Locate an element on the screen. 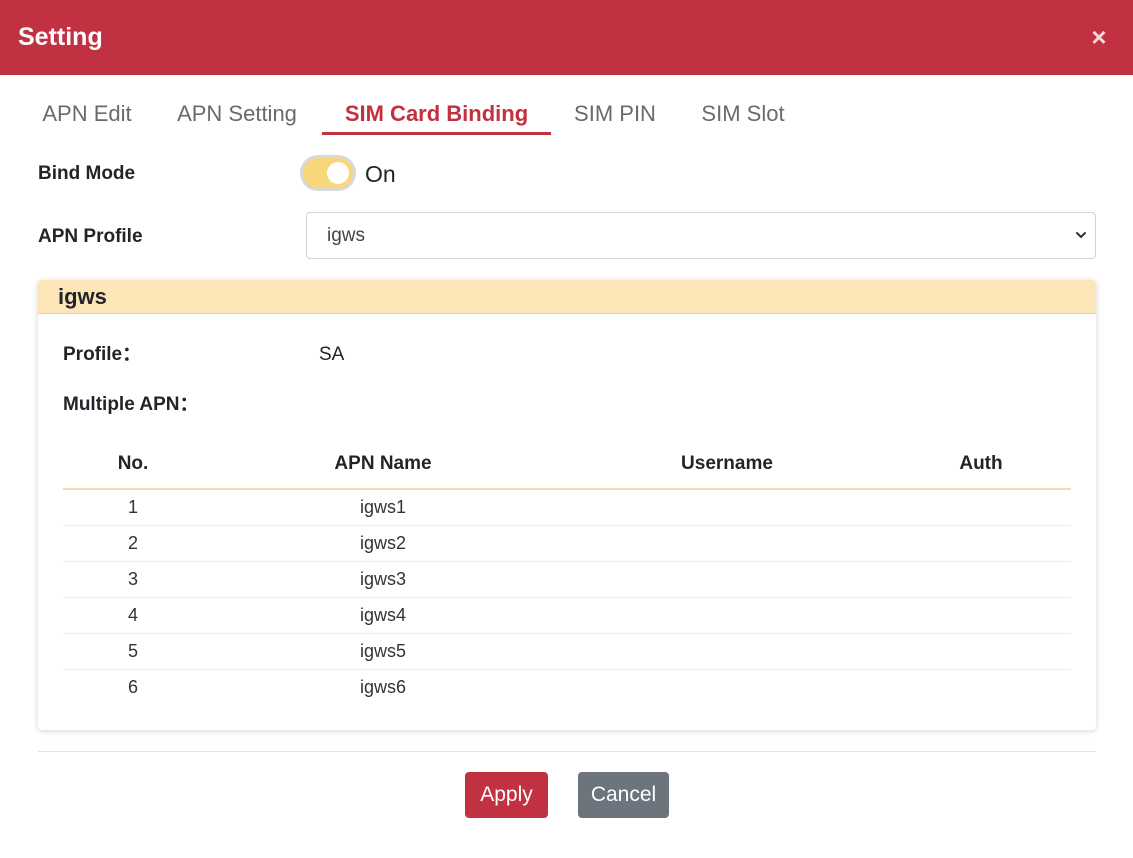 This screenshot has width=1133, height=858. bind-mode-toggle is located at coordinates (328, 173).